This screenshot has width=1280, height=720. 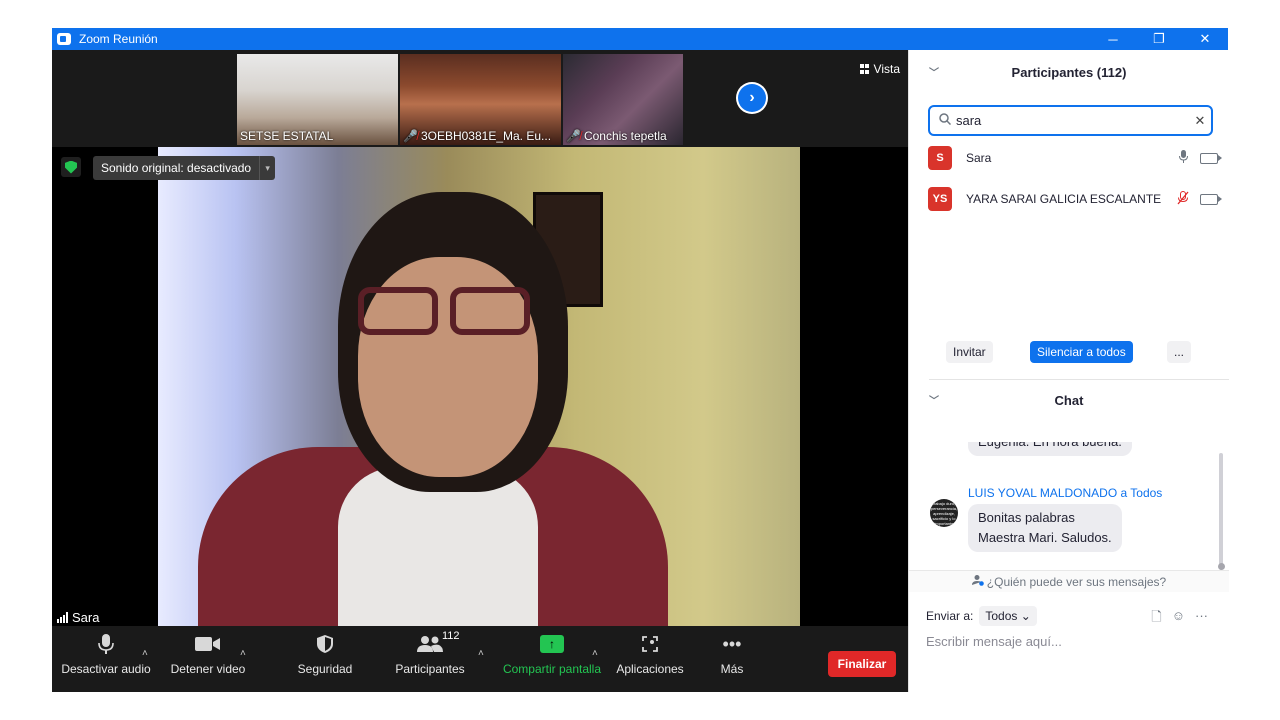 What do you see at coordinates (86, 617) in the screenshot?
I see `speaker-name: Sara` at bounding box center [86, 617].